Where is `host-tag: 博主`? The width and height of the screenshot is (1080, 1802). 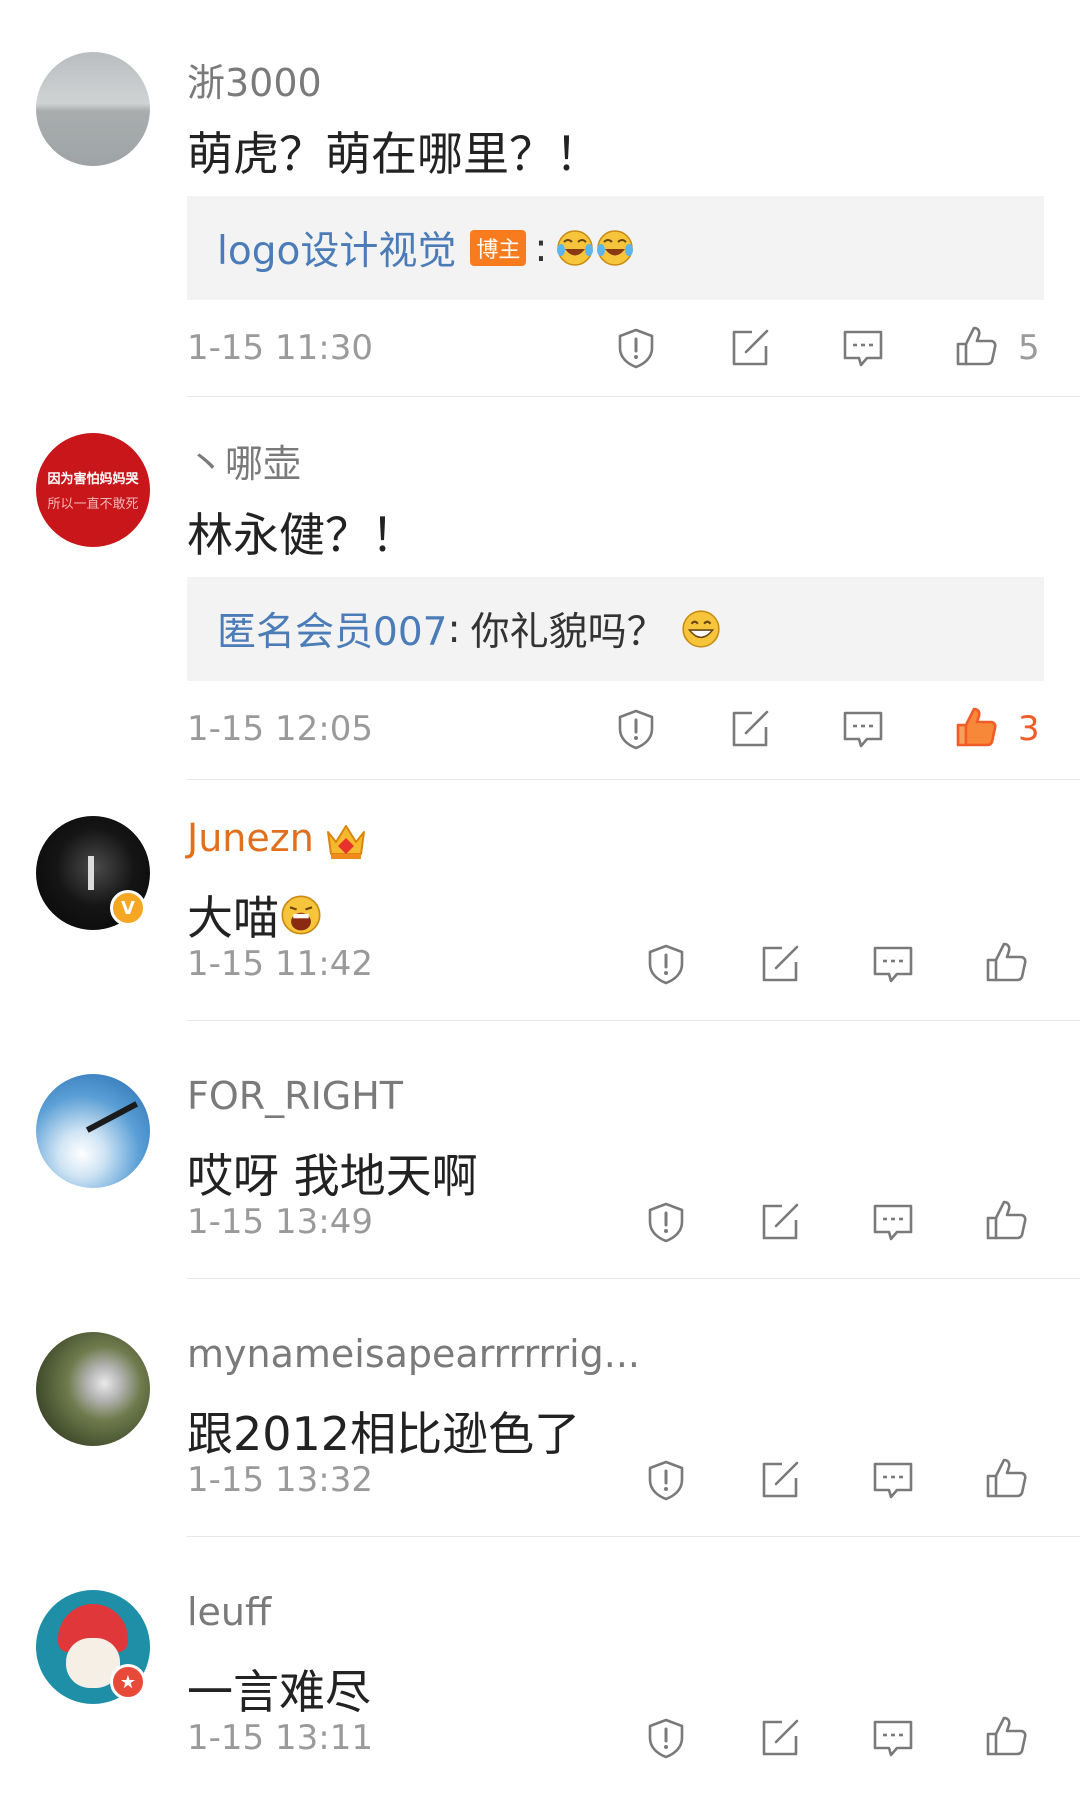 host-tag: 博主 is located at coordinates (498, 248).